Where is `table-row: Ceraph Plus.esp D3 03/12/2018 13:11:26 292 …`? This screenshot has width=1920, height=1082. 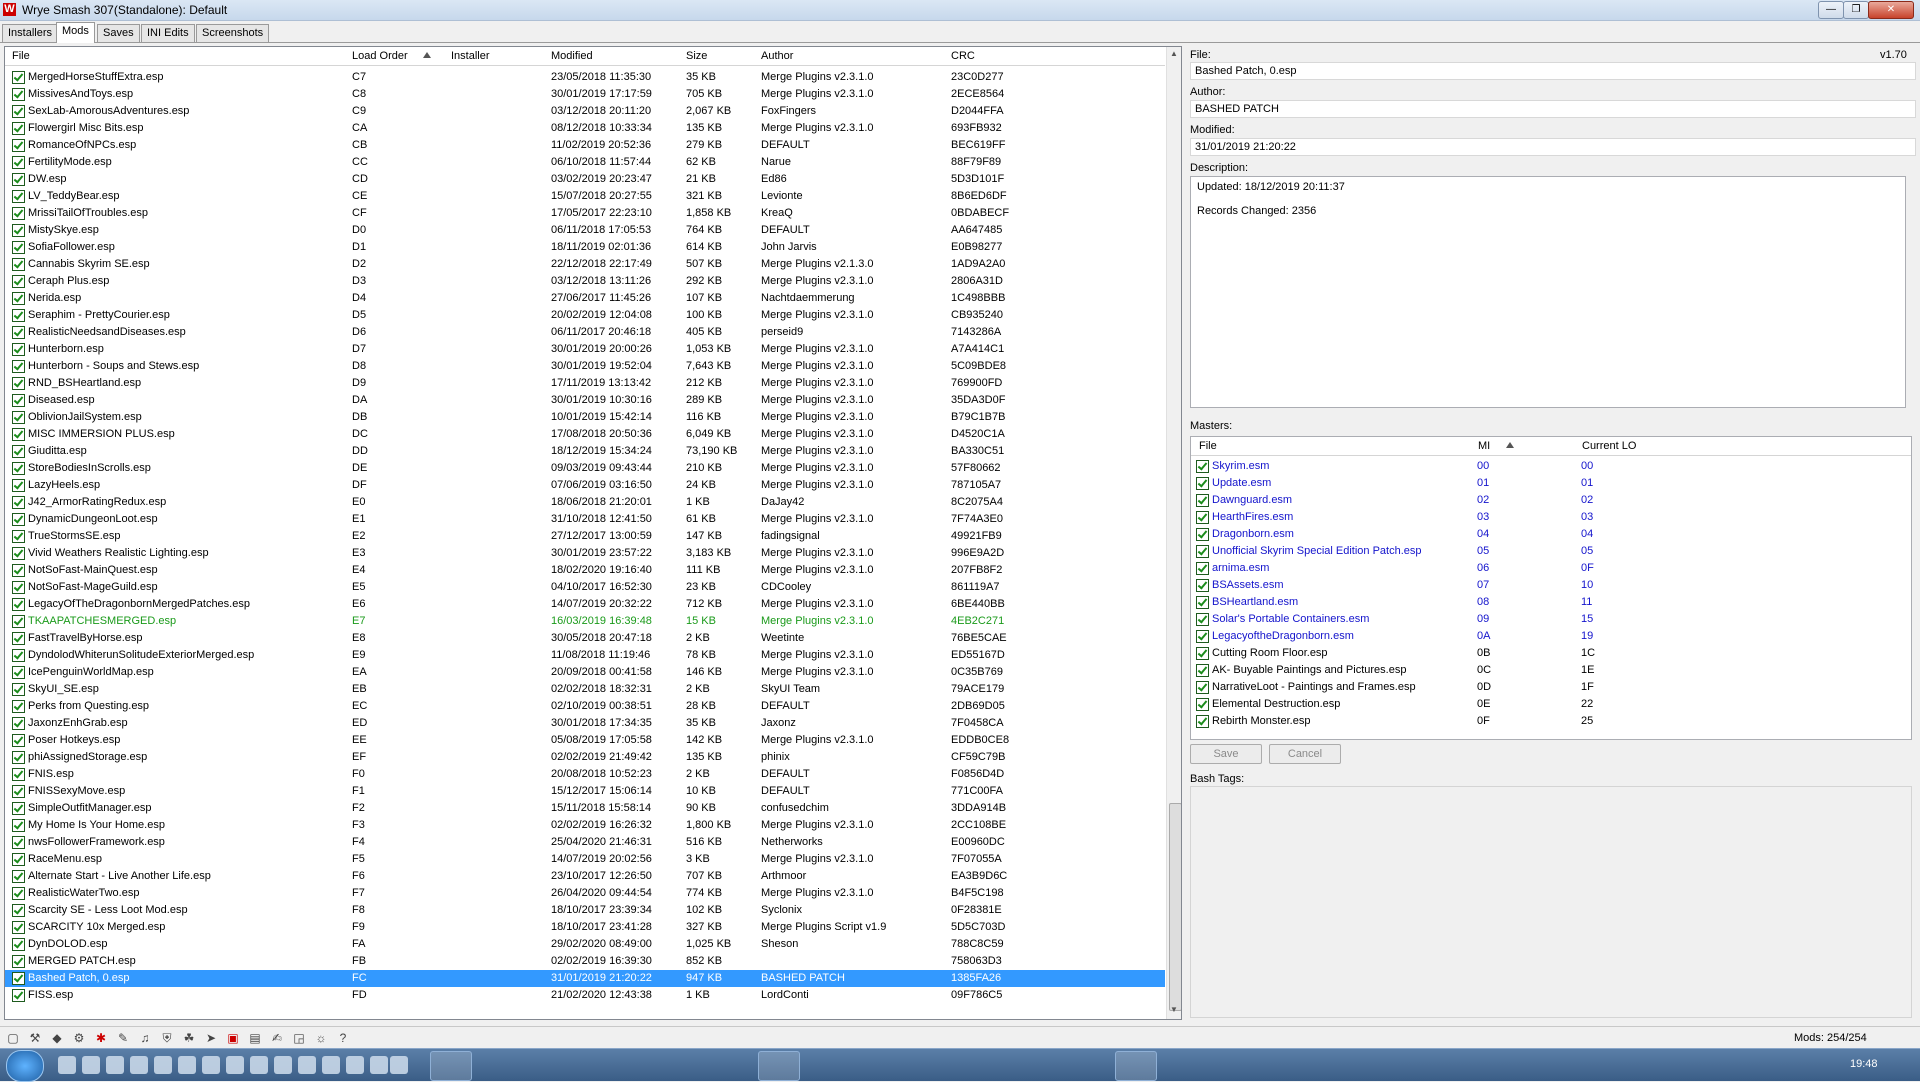 table-row: Ceraph Plus.esp D3 03/12/2018 13:11:26 292 … is located at coordinates (585, 281).